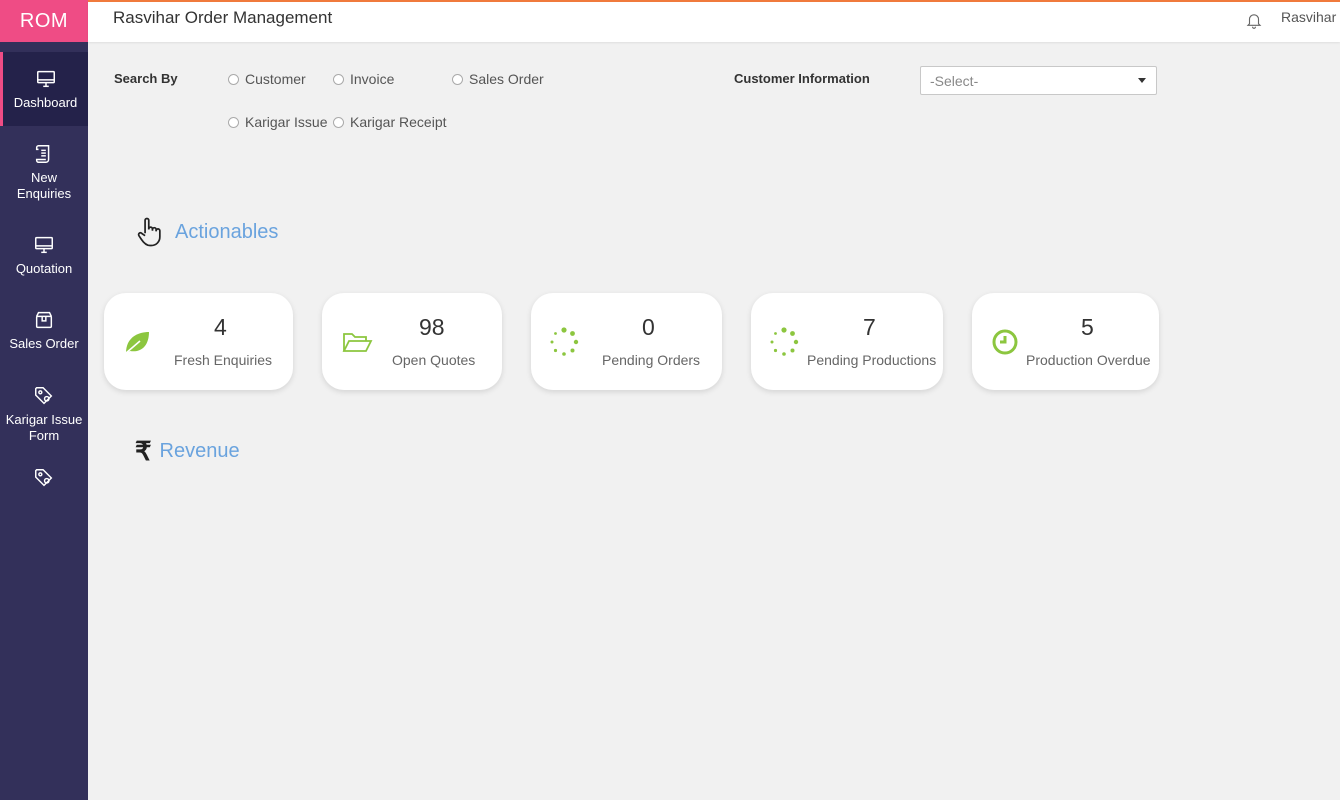 The height and width of the screenshot is (800, 1340). What do you see at coordinates (223, 17) in the screenshot?
I see `app-title: Rasvihar Order Management` at bounding box center [223, 17].